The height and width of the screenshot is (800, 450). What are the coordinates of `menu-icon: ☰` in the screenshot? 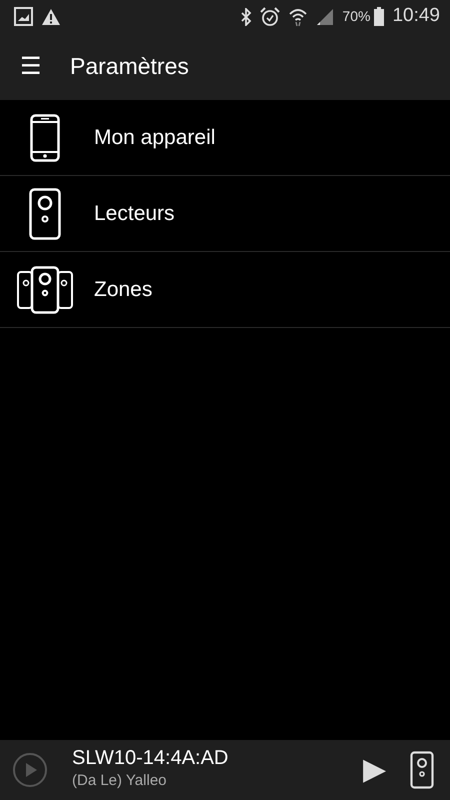 It's located at (31, 66).